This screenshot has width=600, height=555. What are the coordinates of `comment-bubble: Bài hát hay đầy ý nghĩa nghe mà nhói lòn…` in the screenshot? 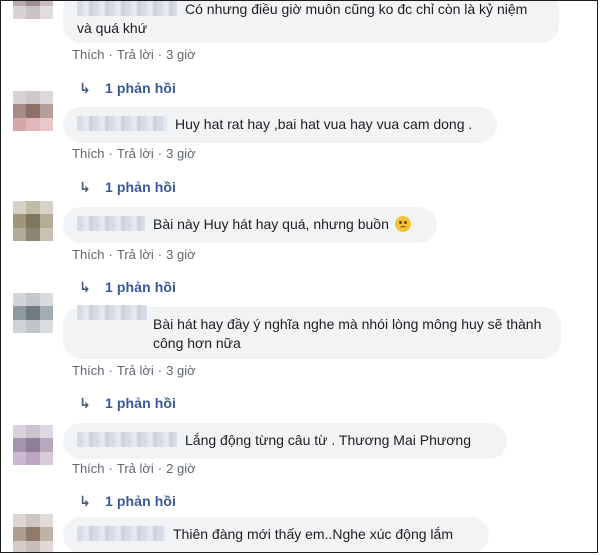 It's located at (312, 332).